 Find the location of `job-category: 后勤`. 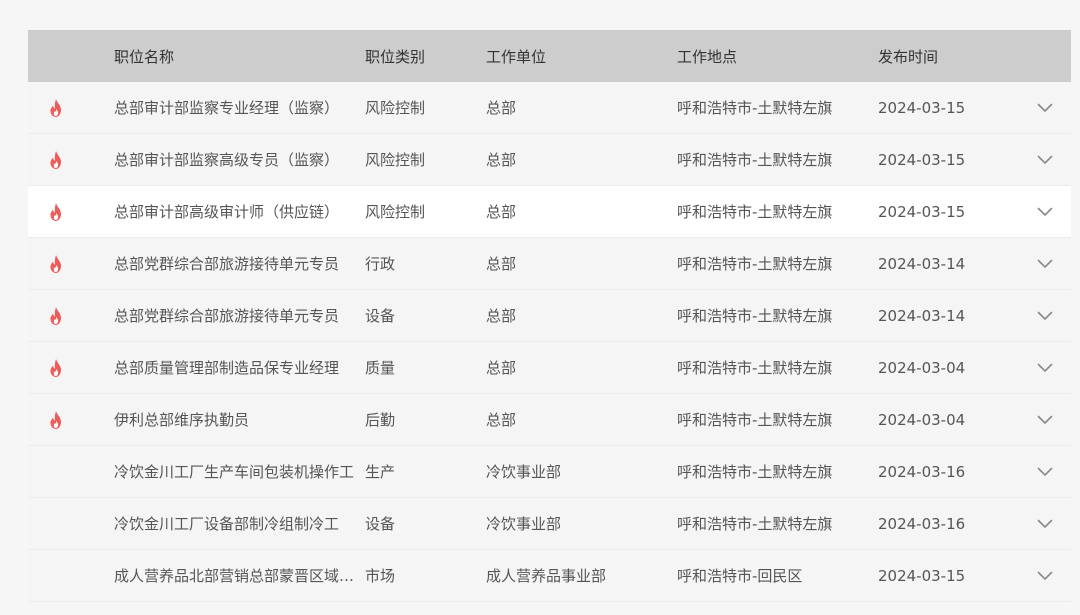

job-category: 后勤 is located at coordinates (380, 420).